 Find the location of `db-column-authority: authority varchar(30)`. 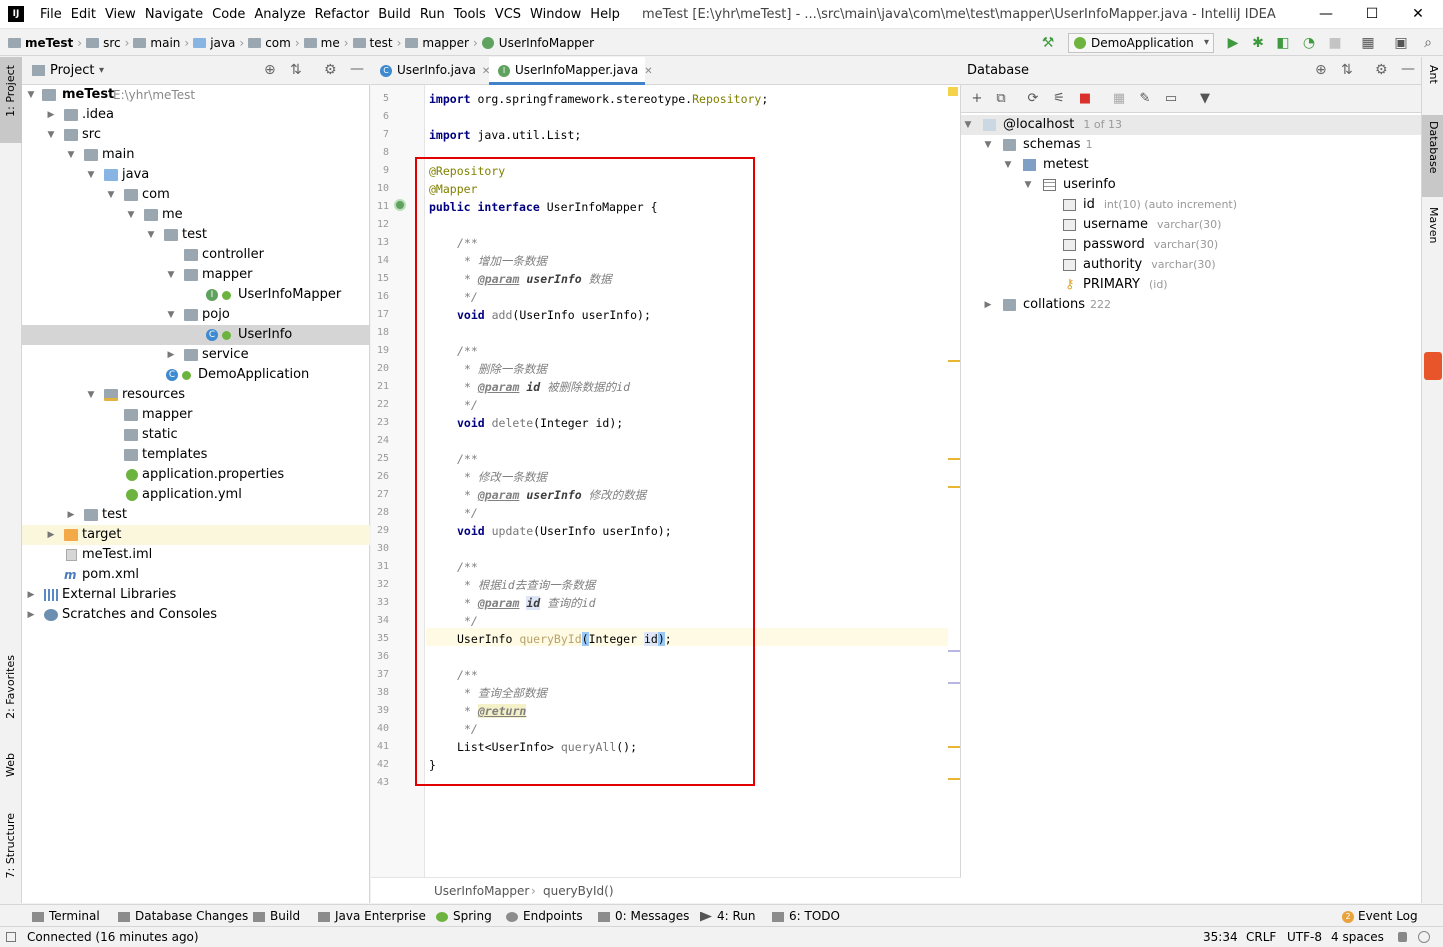

db-column-authority: authority varchar(30) is located at coordinates (1191, 265).